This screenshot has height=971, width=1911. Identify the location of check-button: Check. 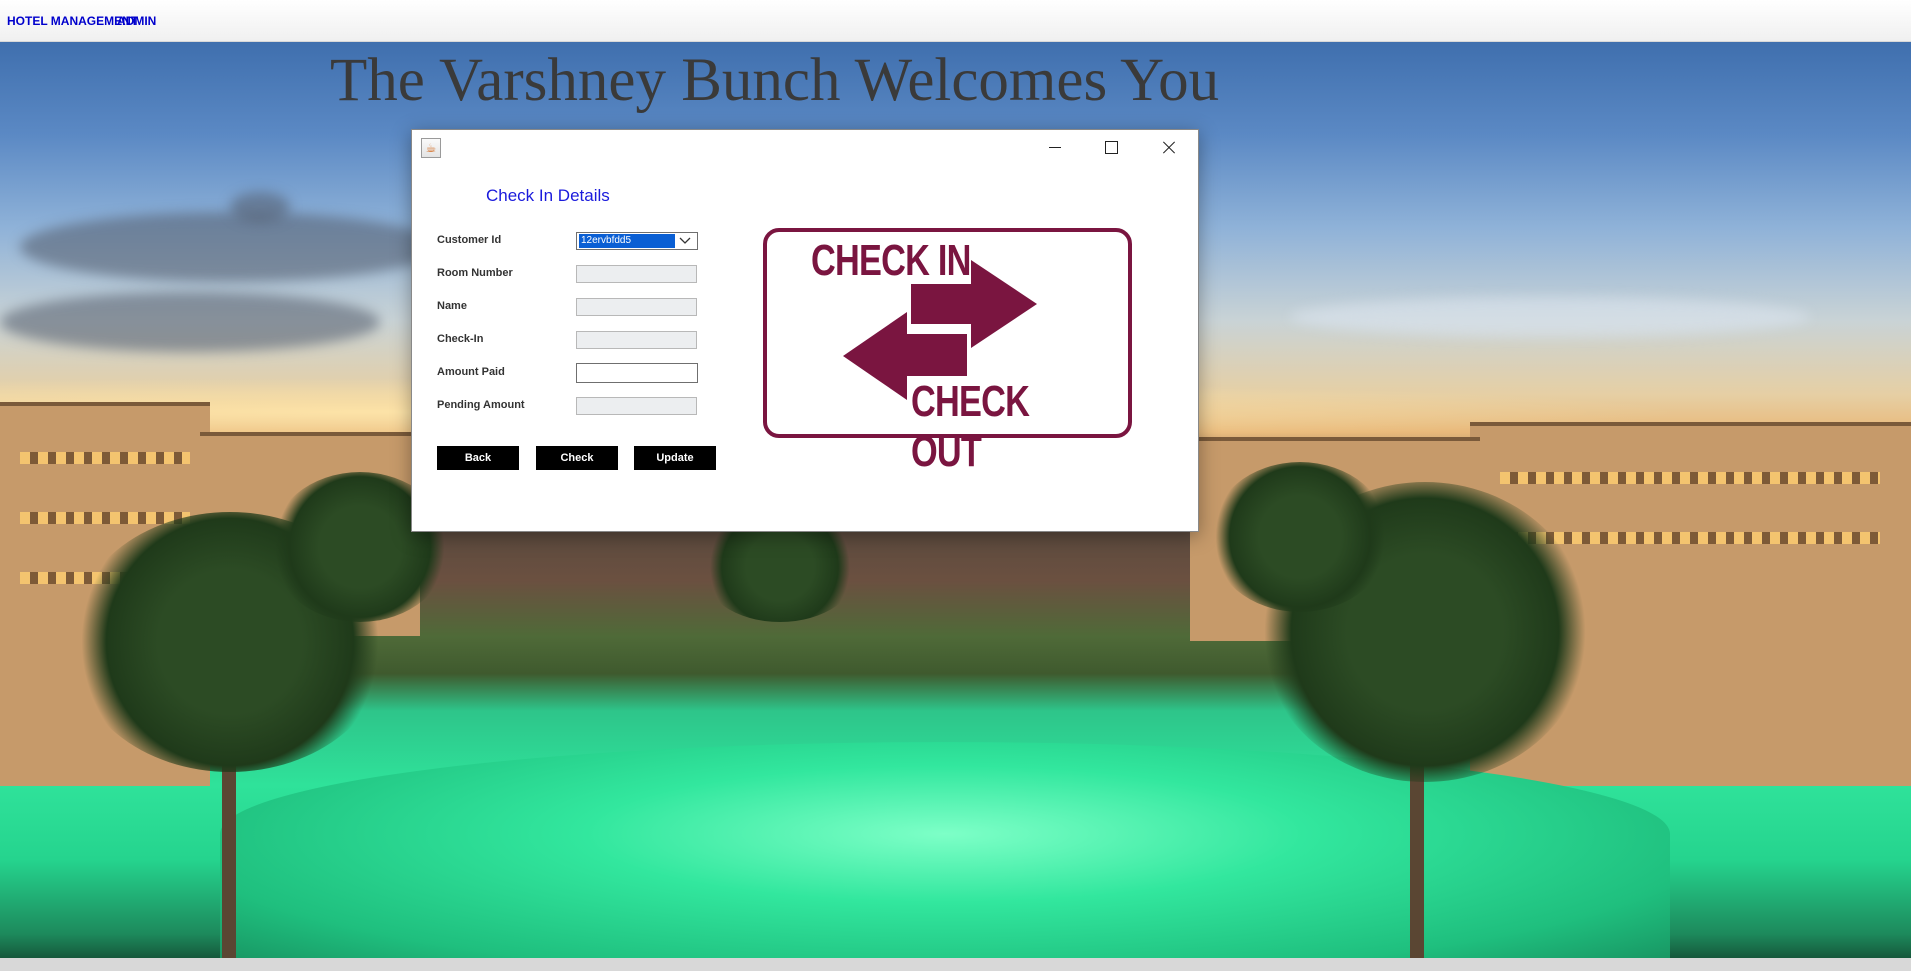
(577, 458).